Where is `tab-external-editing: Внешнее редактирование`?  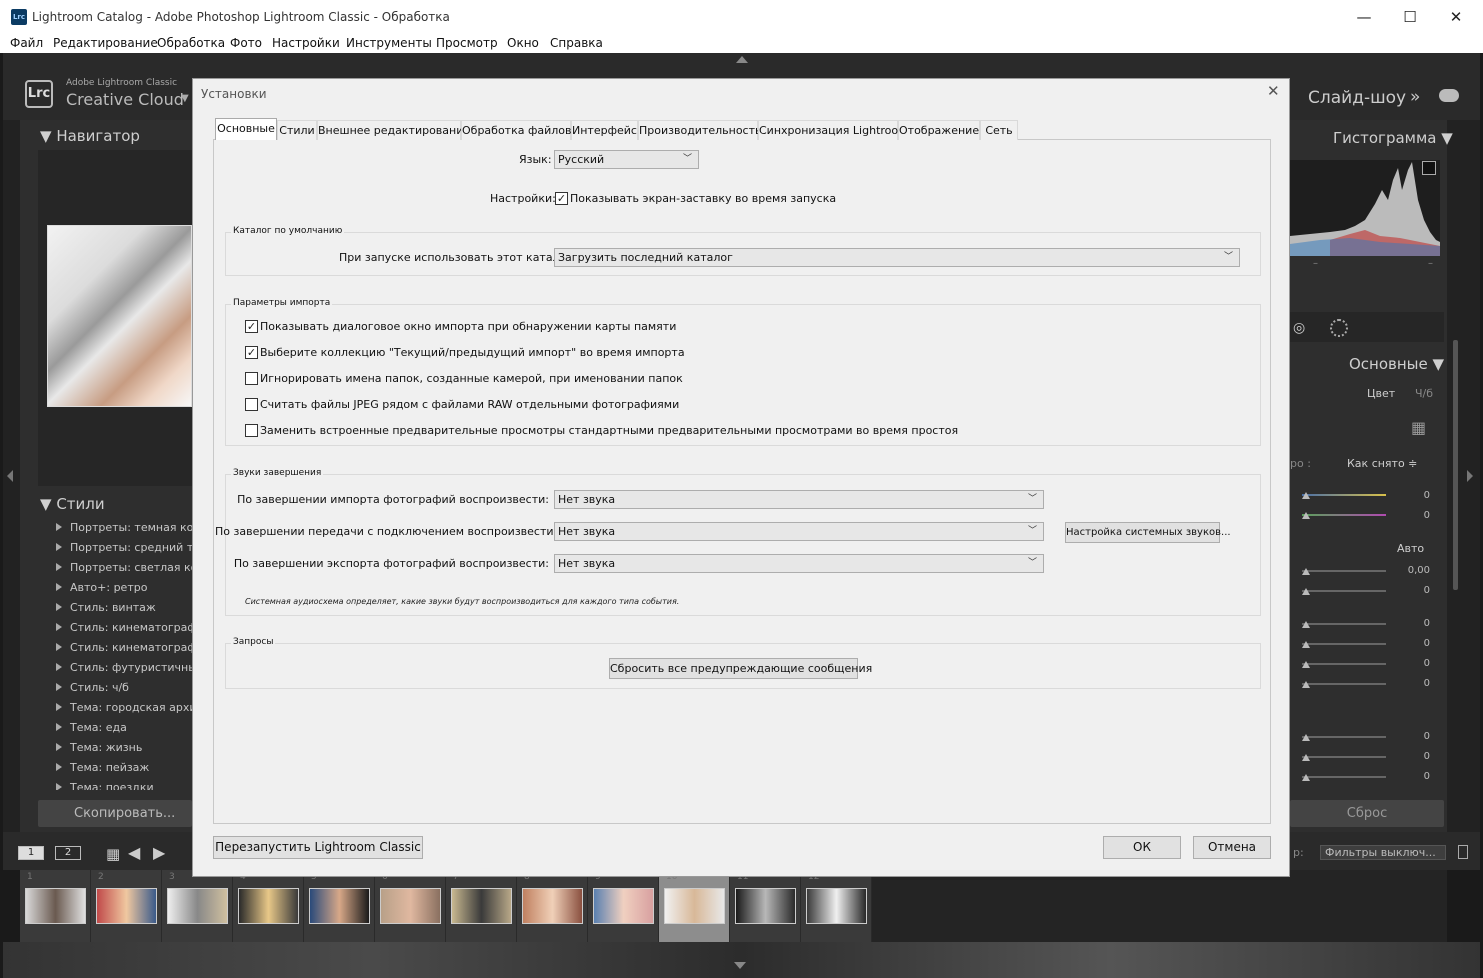 tab-external-editing: Внешнее редактирование is located at coordinates (393, 130).